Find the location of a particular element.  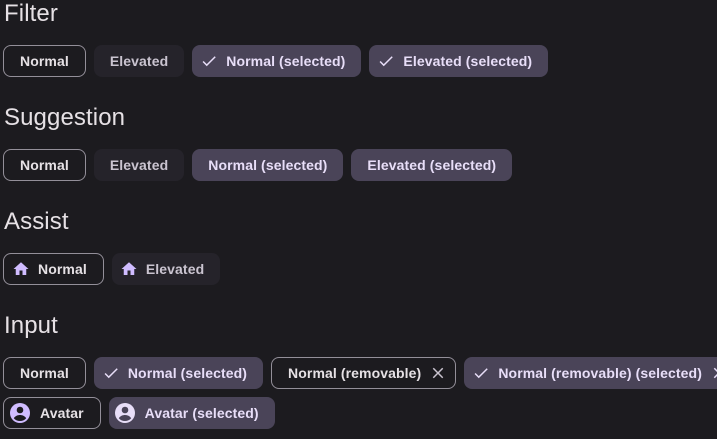

input-chip-avatar: Avatar is located at coordinates (52, 413).